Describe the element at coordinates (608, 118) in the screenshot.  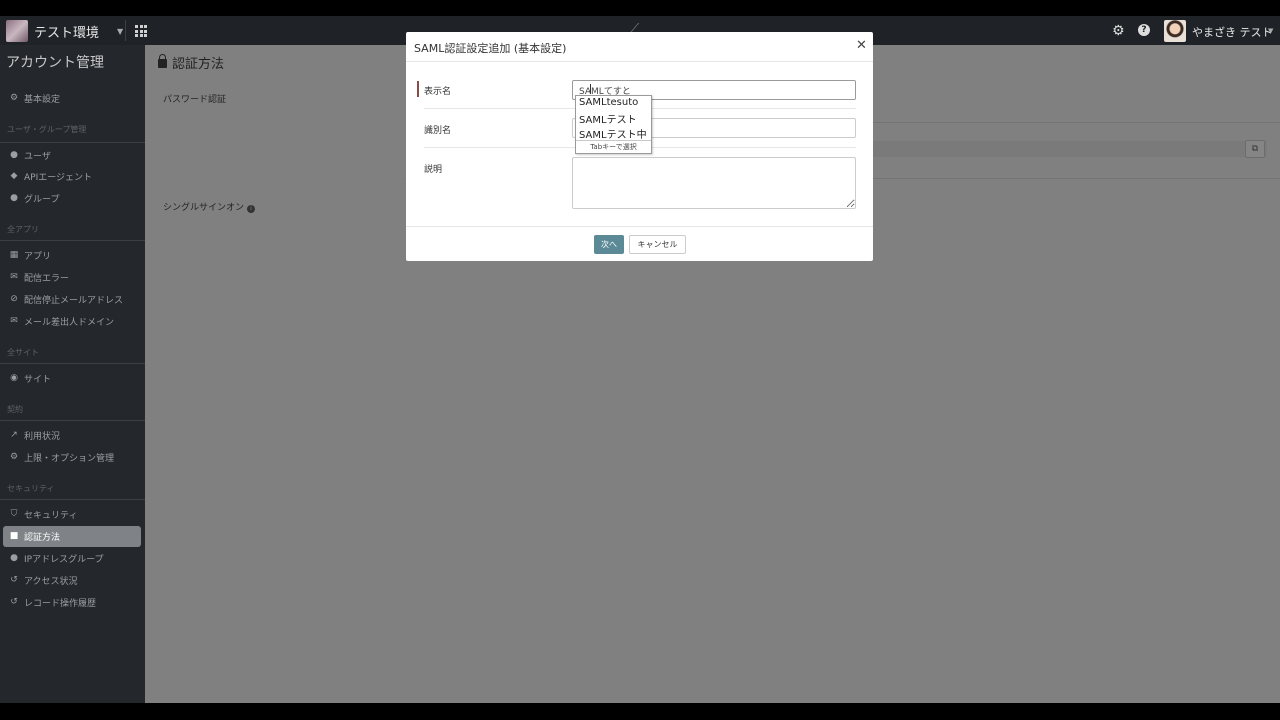
I see `ime-candidate: SAMLテスト` at that location.